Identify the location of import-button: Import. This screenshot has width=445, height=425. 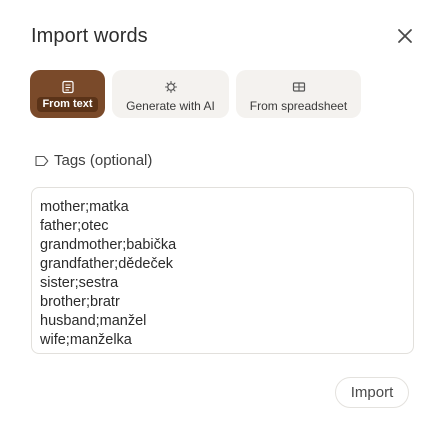
(372, 392).